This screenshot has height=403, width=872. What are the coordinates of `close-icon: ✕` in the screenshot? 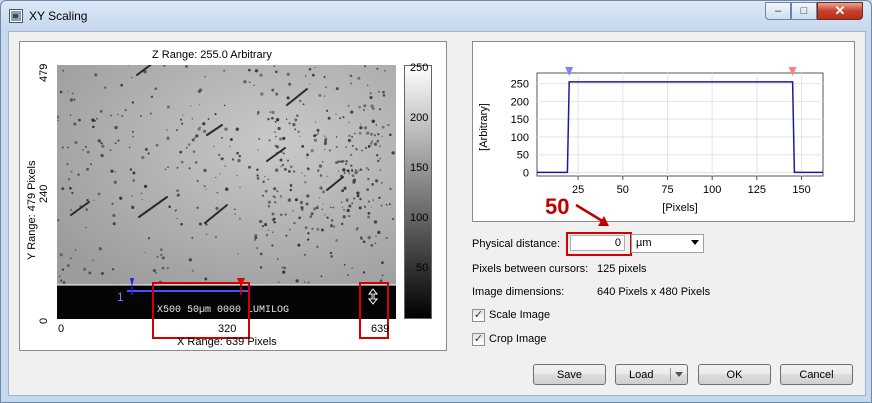 It's located at (840, 10).